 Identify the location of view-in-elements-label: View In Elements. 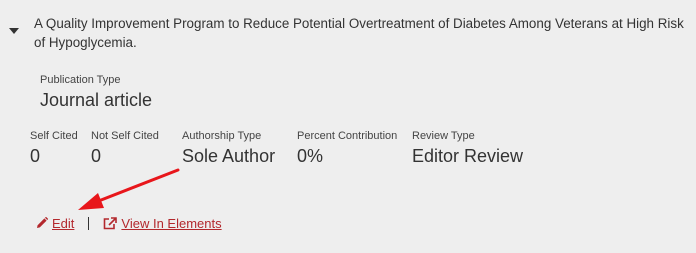
(171, 223).